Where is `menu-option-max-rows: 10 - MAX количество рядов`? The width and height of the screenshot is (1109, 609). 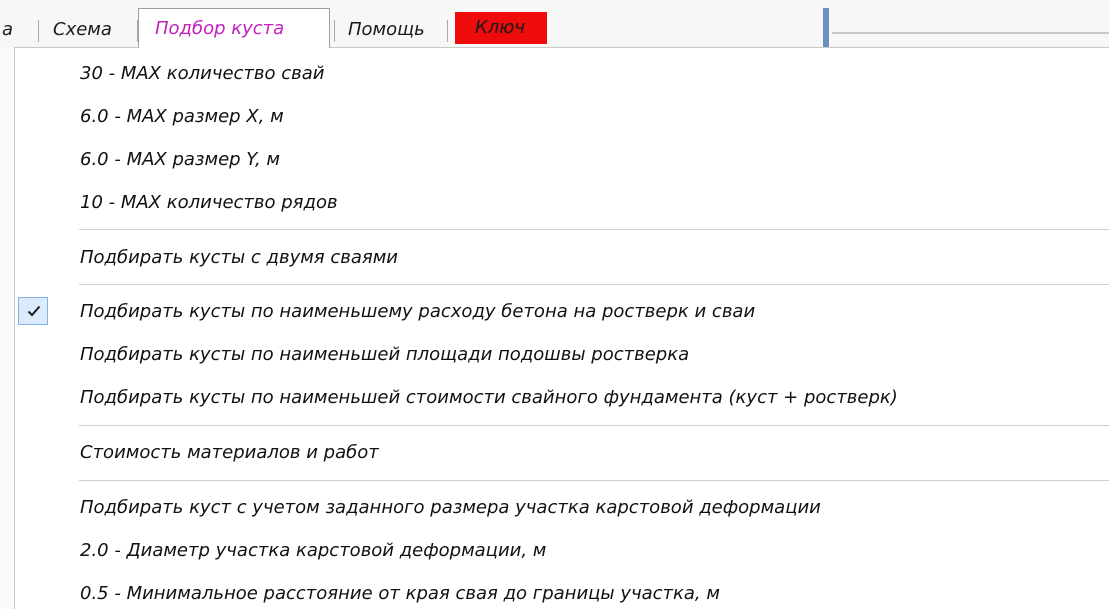
menu-option-max-rows: 10 - MAX количество рядов is located at coordinates (562, 203).